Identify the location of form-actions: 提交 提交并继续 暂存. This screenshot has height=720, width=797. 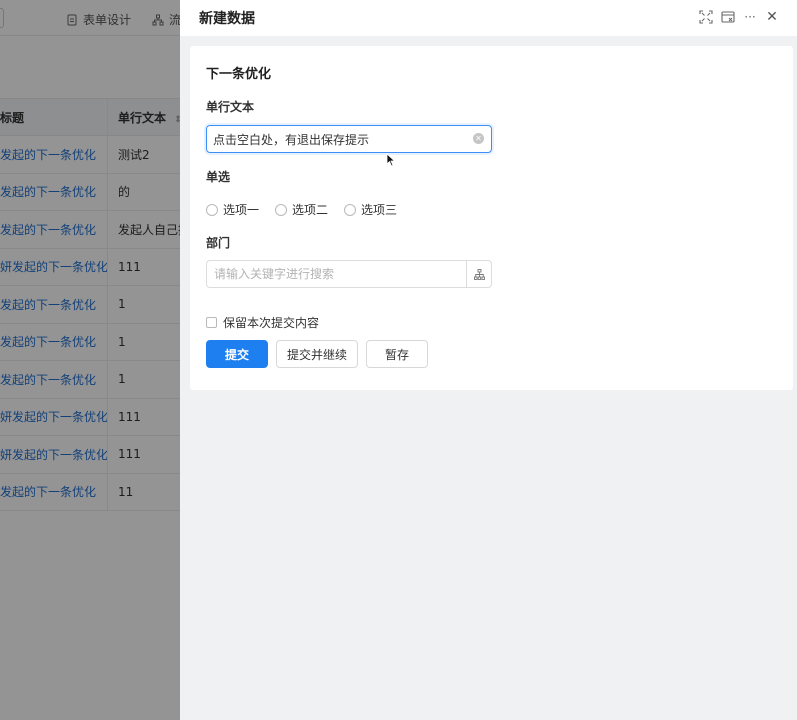
(317, 354).